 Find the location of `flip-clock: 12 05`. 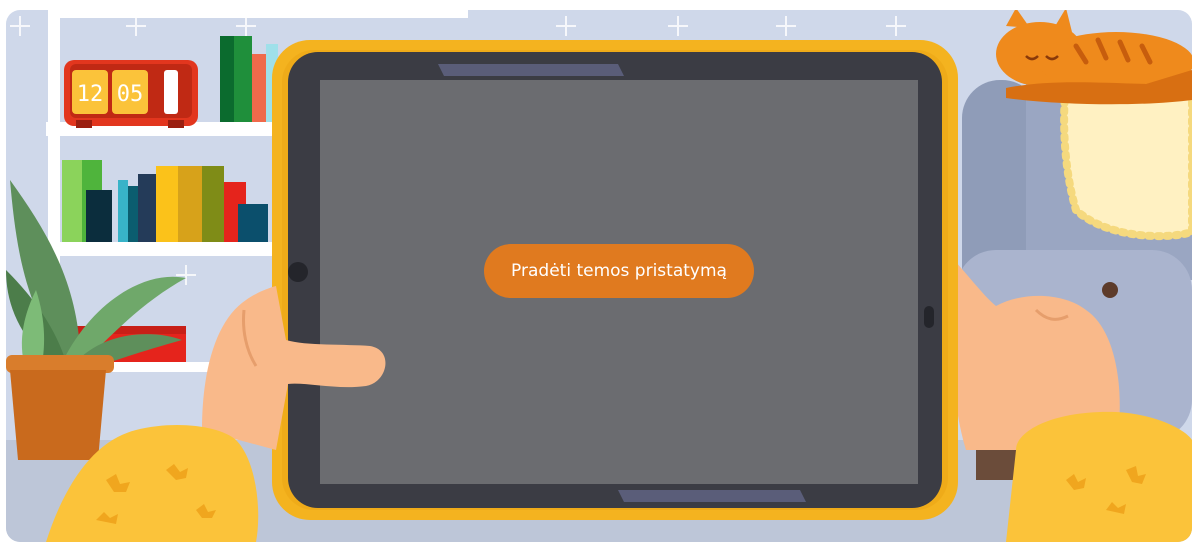

flip-clock: 12 05 is located at coordinates (131, 94).